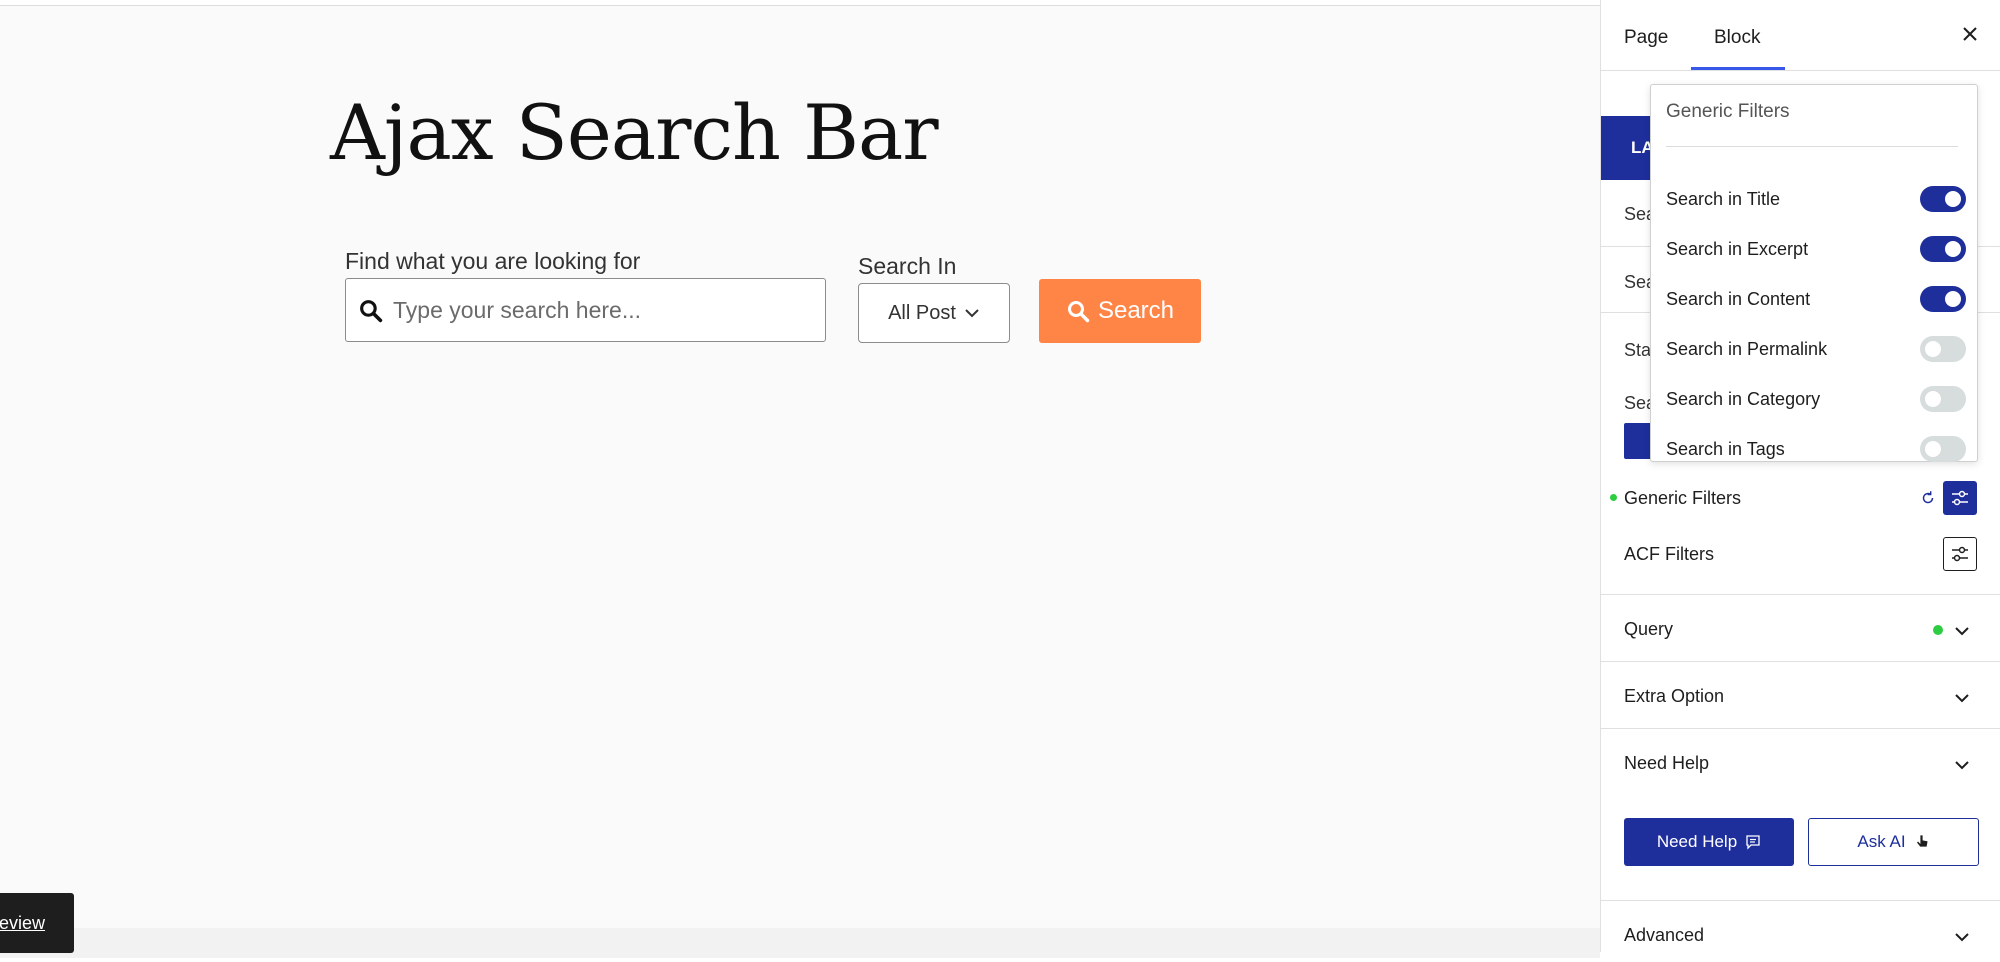  Describe the element at coordinates (1881, 841) in the screenshot. I see `ask-ai-button-label: Ask AI` at that location.